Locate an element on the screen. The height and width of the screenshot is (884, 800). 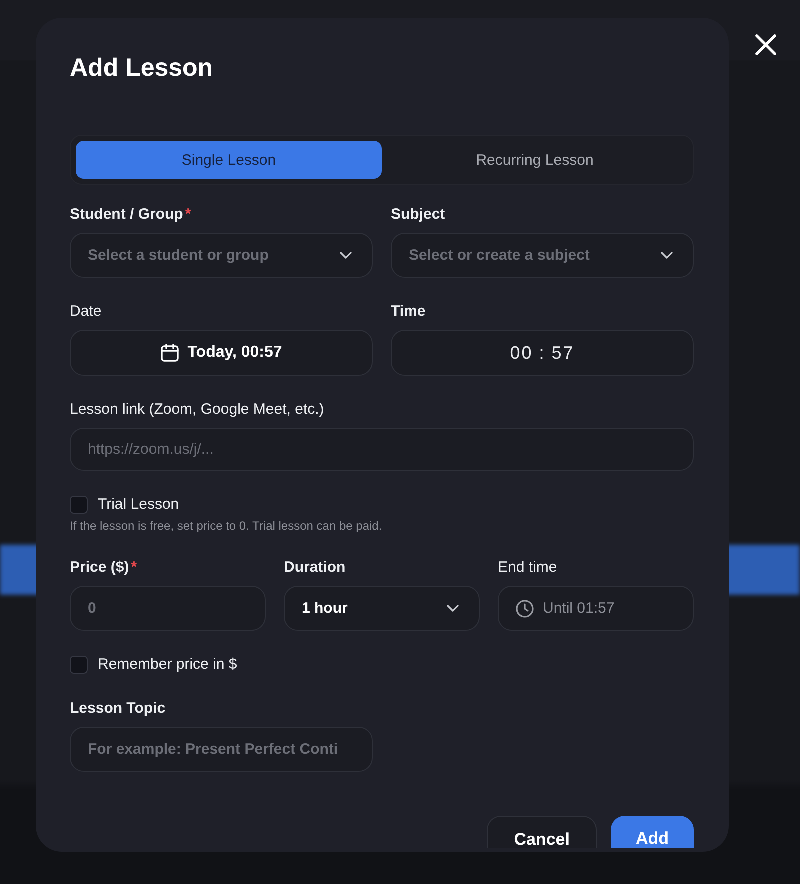
calendar-icon is located at coordinates (169, 353).